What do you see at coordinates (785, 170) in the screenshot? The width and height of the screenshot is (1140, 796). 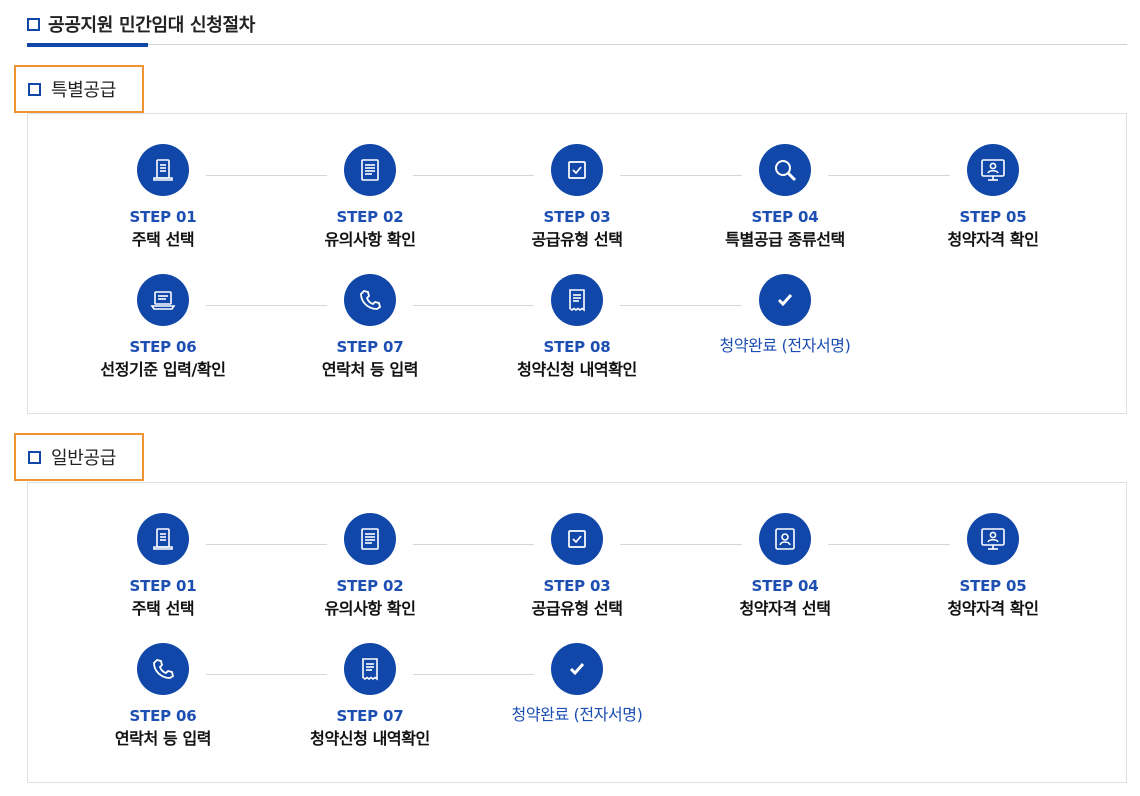 I see `search-icon` at bounding box center [785, 170].